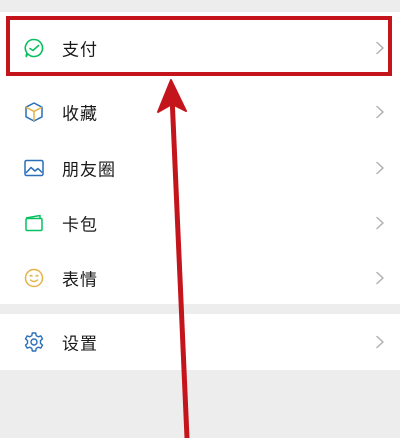 Image resolution: width=400 pixels, height=438 pixels. I want to click on moments-icon, so click(34, 168).